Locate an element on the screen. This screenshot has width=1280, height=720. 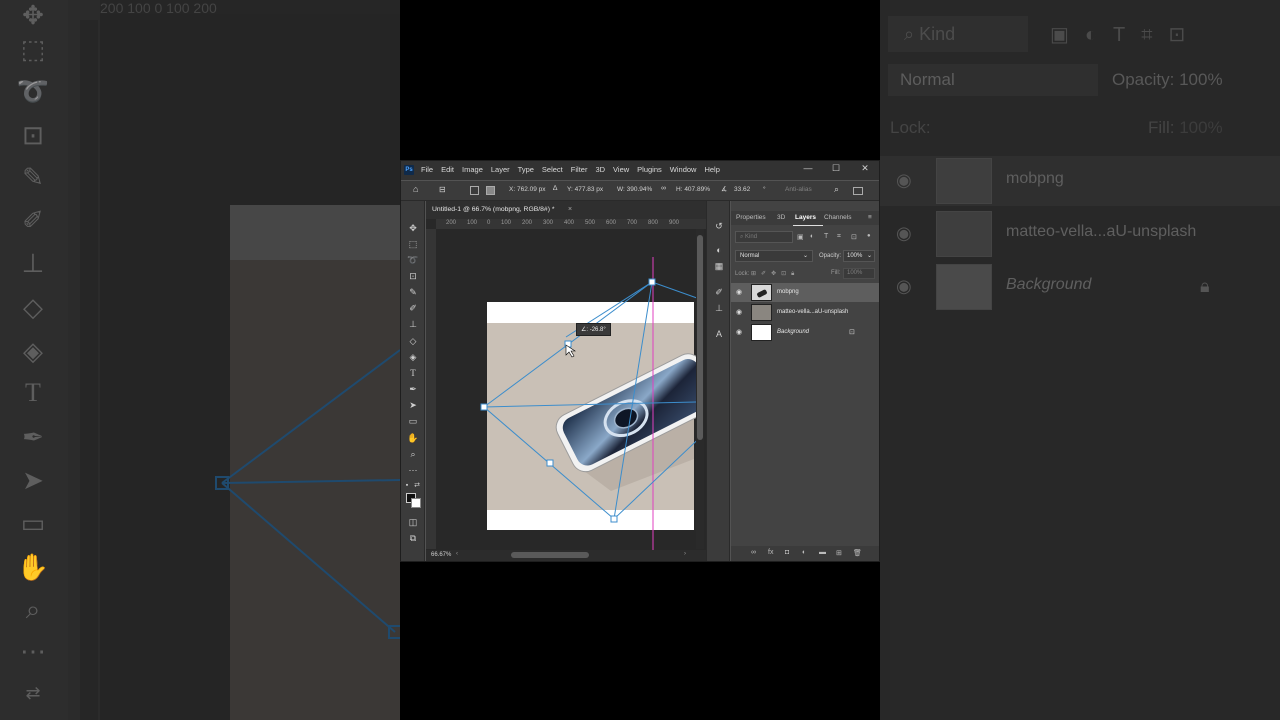
clone-source-icon: ⊥ is located at coordinates (719, 308).